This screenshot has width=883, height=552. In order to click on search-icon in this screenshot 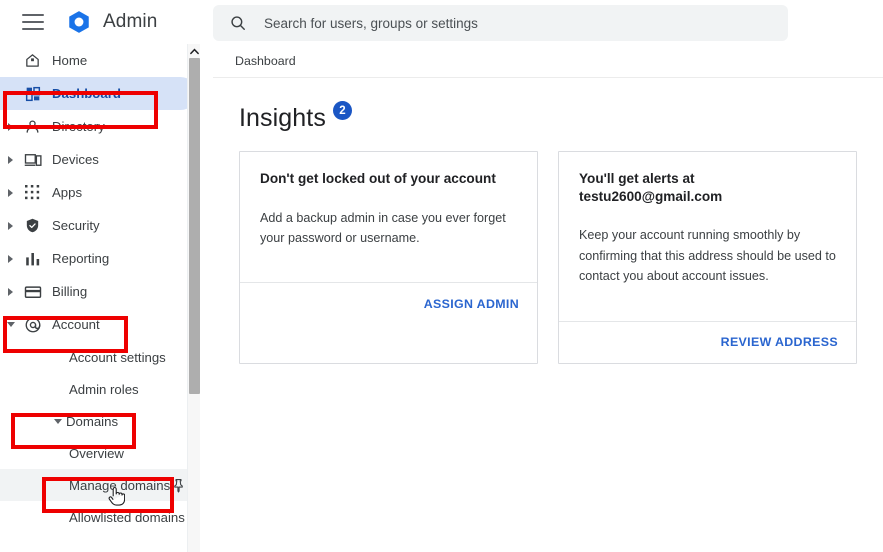, I will do `click(238, 23)`.